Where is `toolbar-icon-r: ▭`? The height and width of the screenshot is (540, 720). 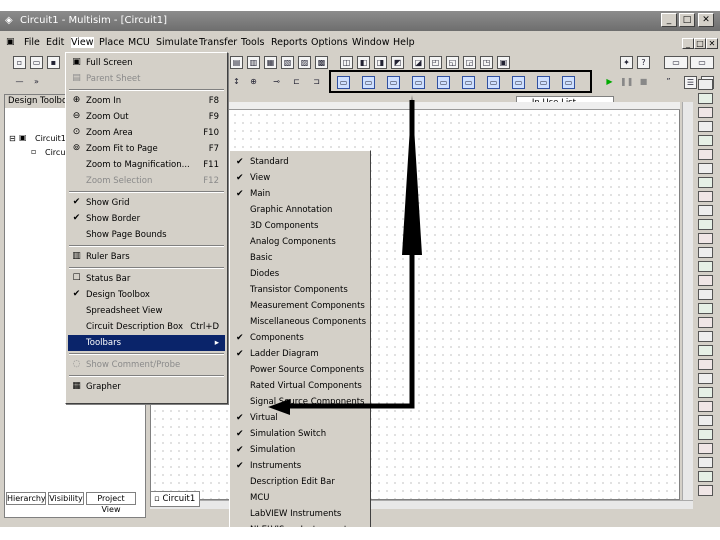
toolbar-icon-r: ▭ is located at coordinates (702, 62).